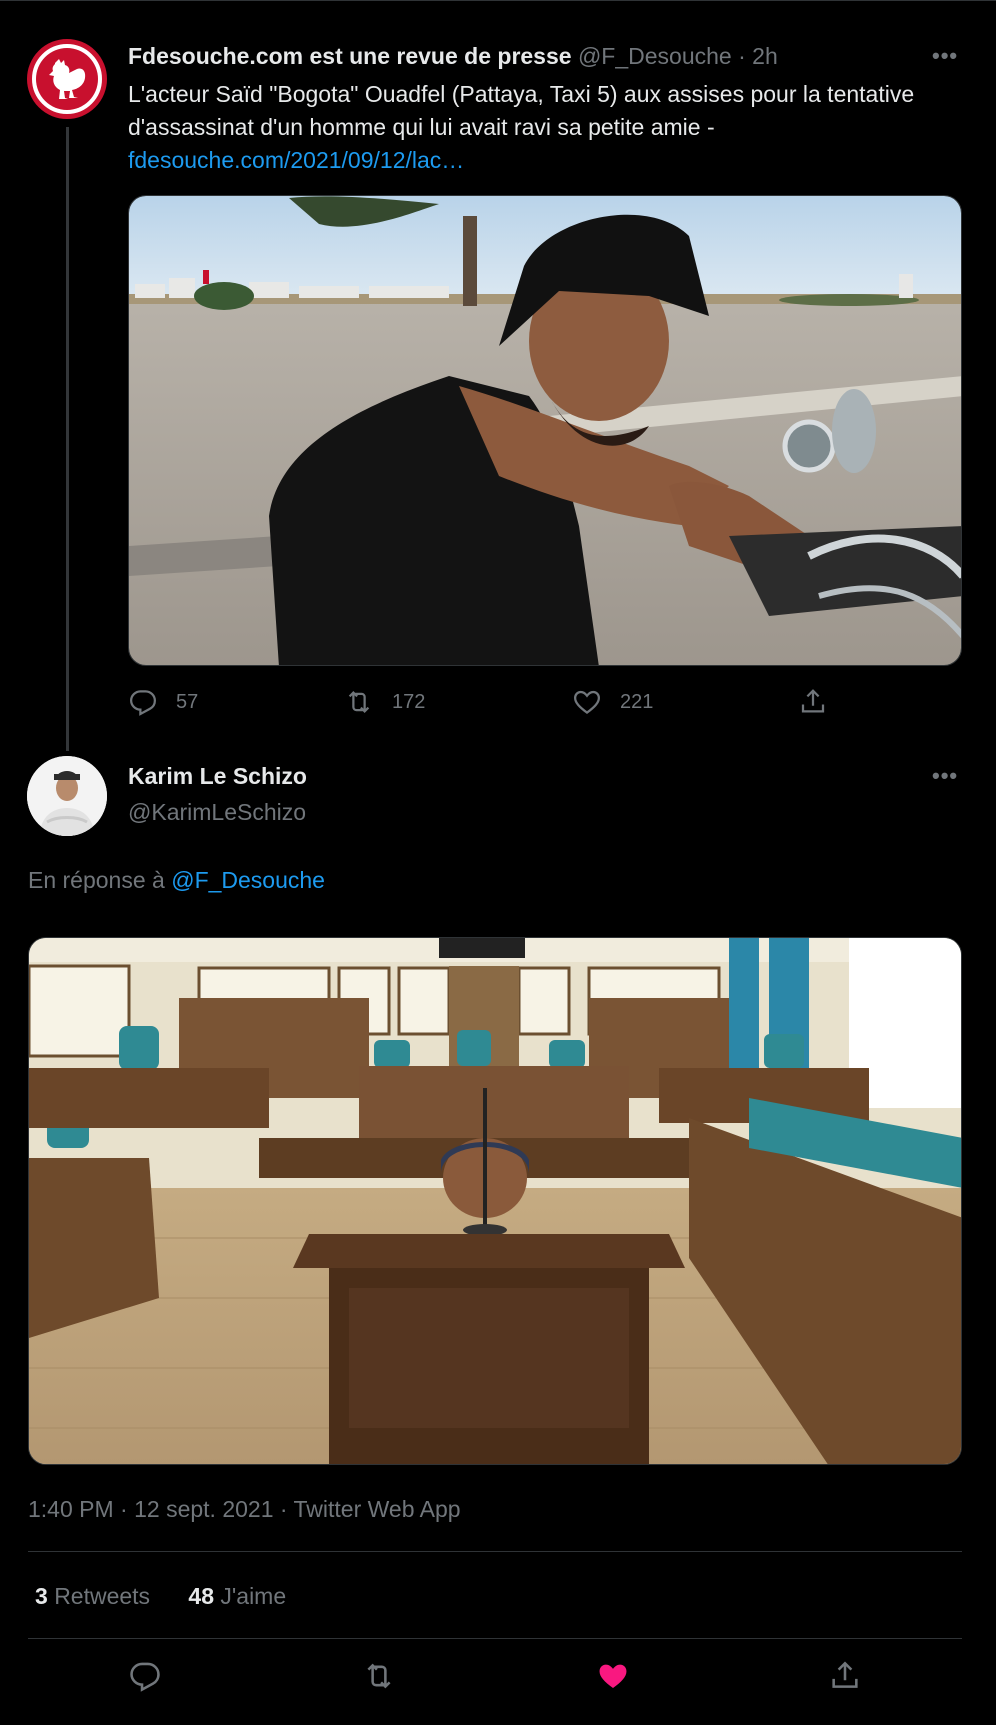 The image size is (996, 1725). What do you see at coordinates (612, 702) in the screenshot?
I see `tweet1-like-button: 221` at bounding box center [612, 702].